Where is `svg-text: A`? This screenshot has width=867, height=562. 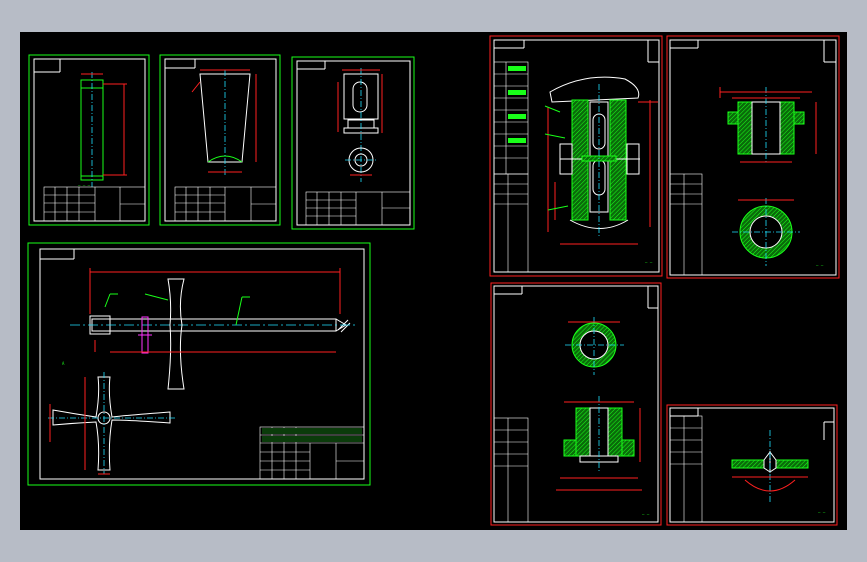 svg-text: A is located at coordinates (63, 363).